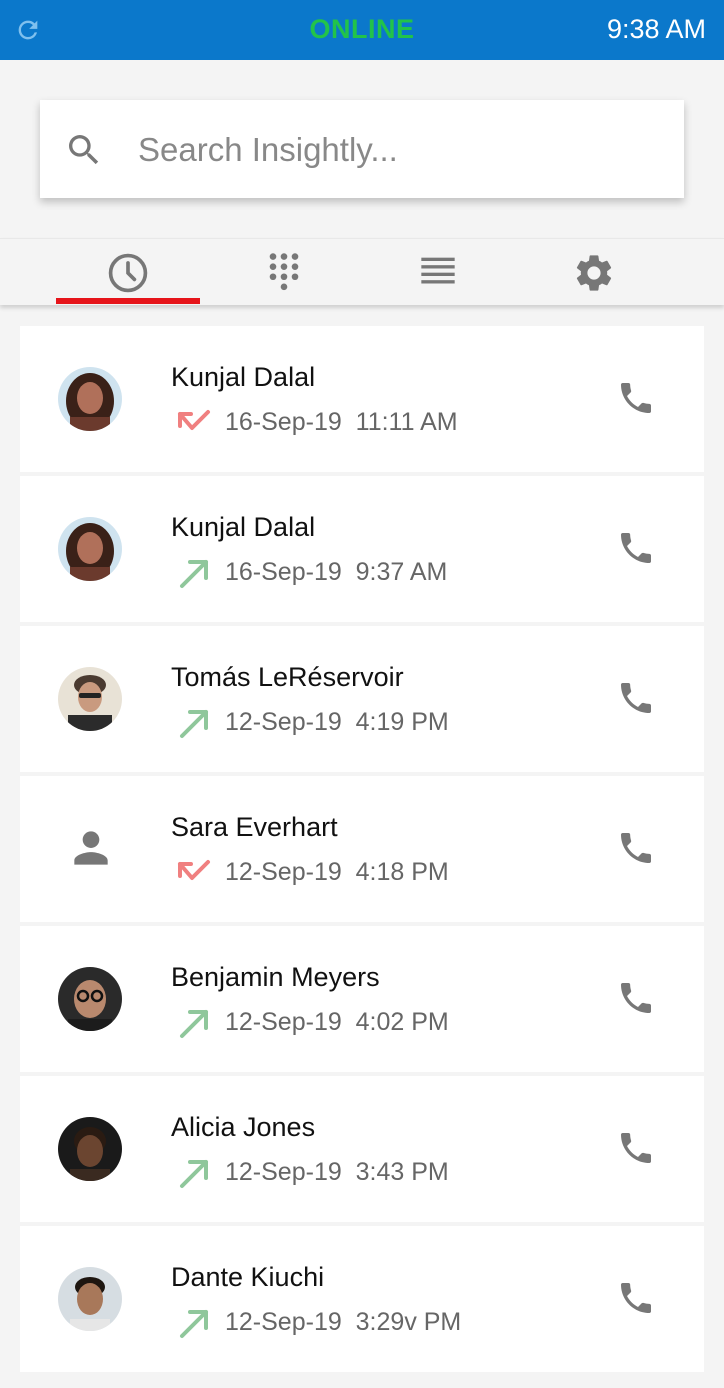  What do you see at coordinates (254, 827) in the screenshot?
I see `contact-name: Sara Everhart` at bounding box center [254, 827].